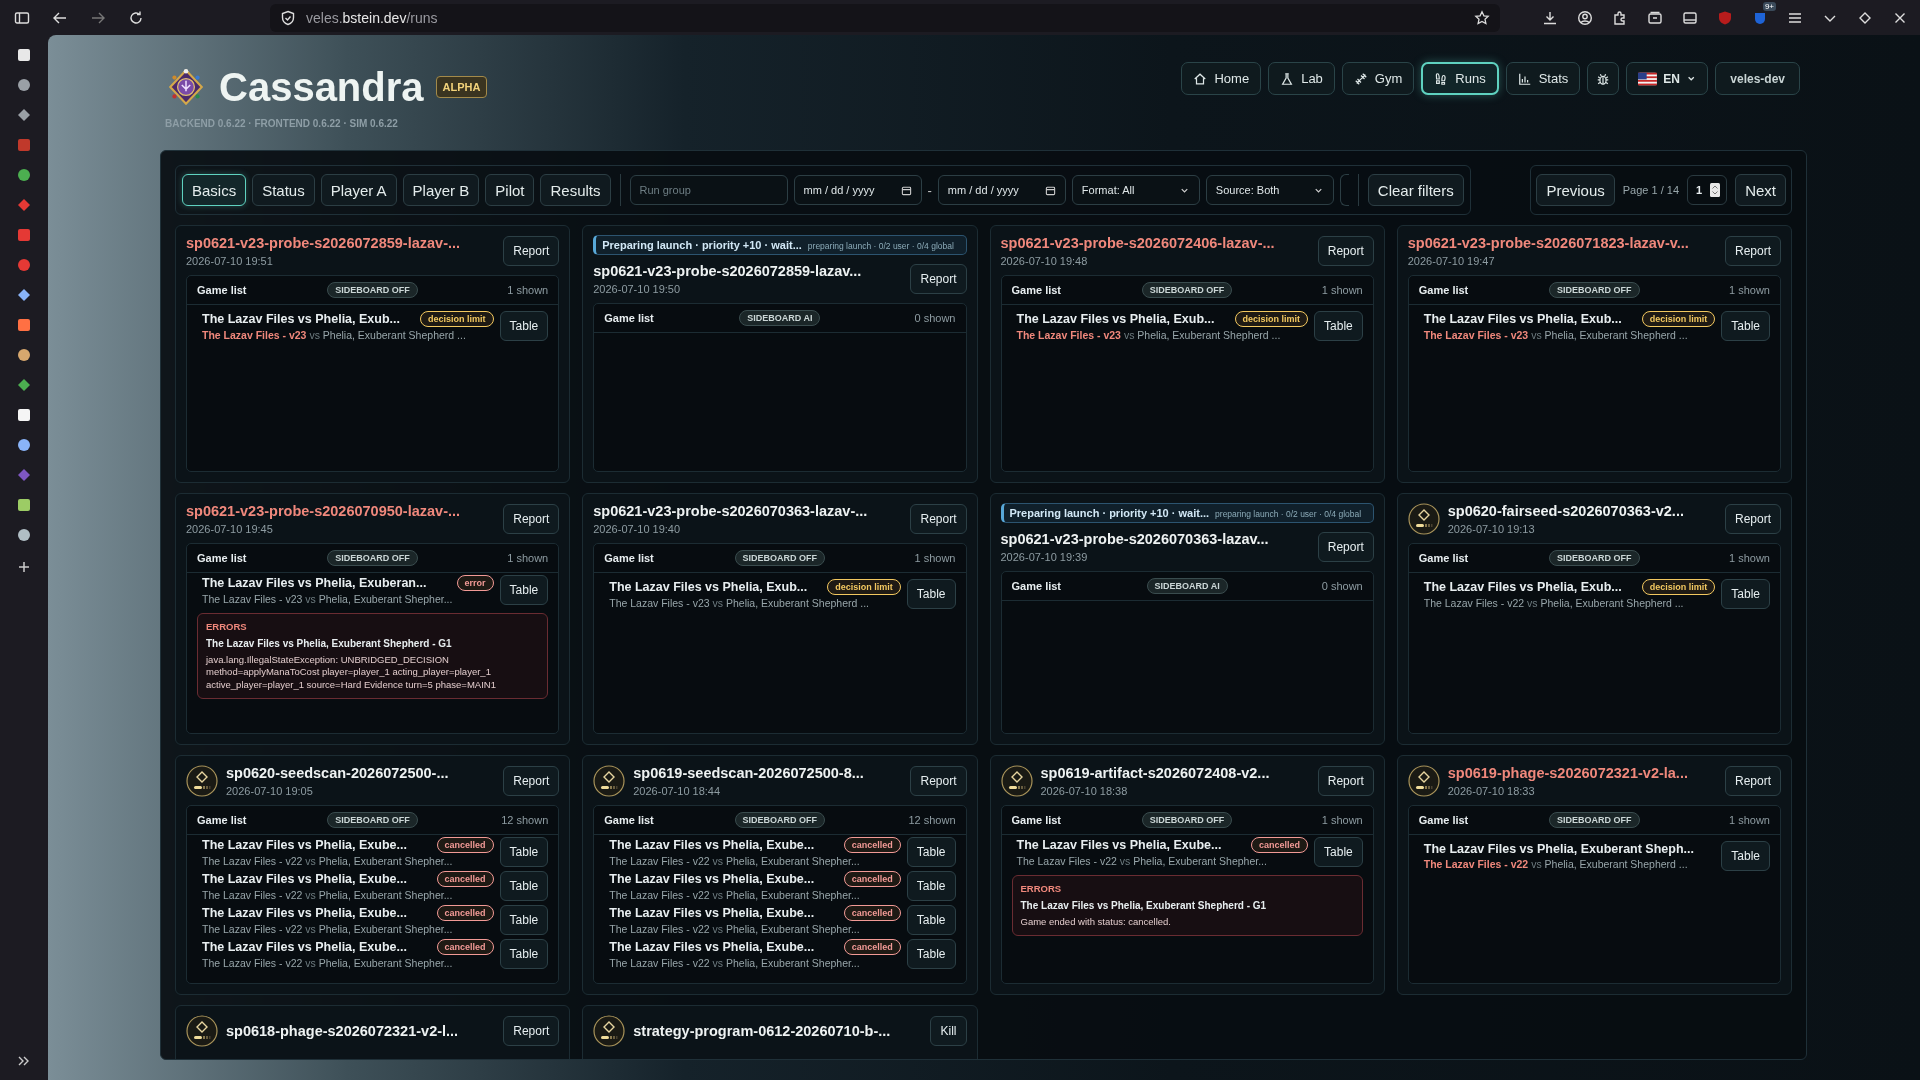  Describe the element at coordinates (1707, 190) in the screenshot. I see `page-number-field: 1` at that location.